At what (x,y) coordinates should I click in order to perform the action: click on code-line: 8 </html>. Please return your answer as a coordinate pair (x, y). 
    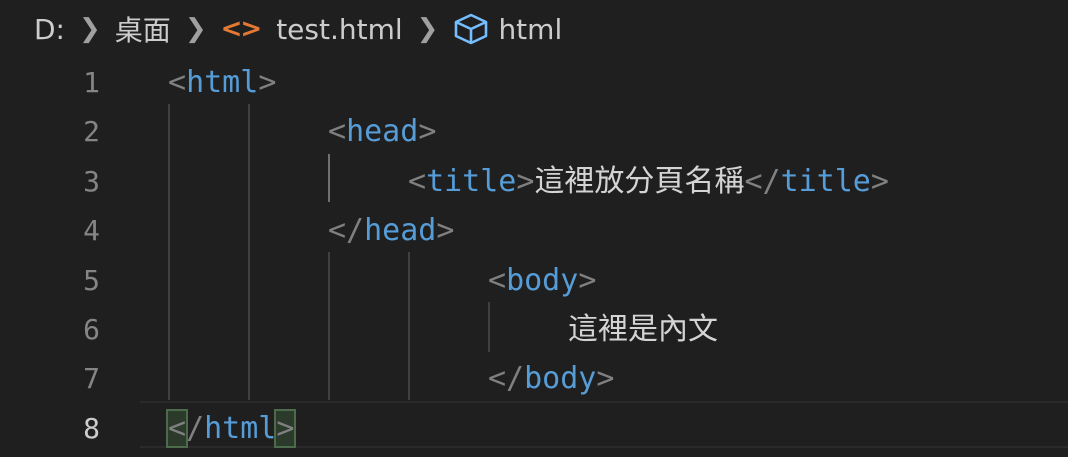
    Looking at the image, I should click on (534, 428).